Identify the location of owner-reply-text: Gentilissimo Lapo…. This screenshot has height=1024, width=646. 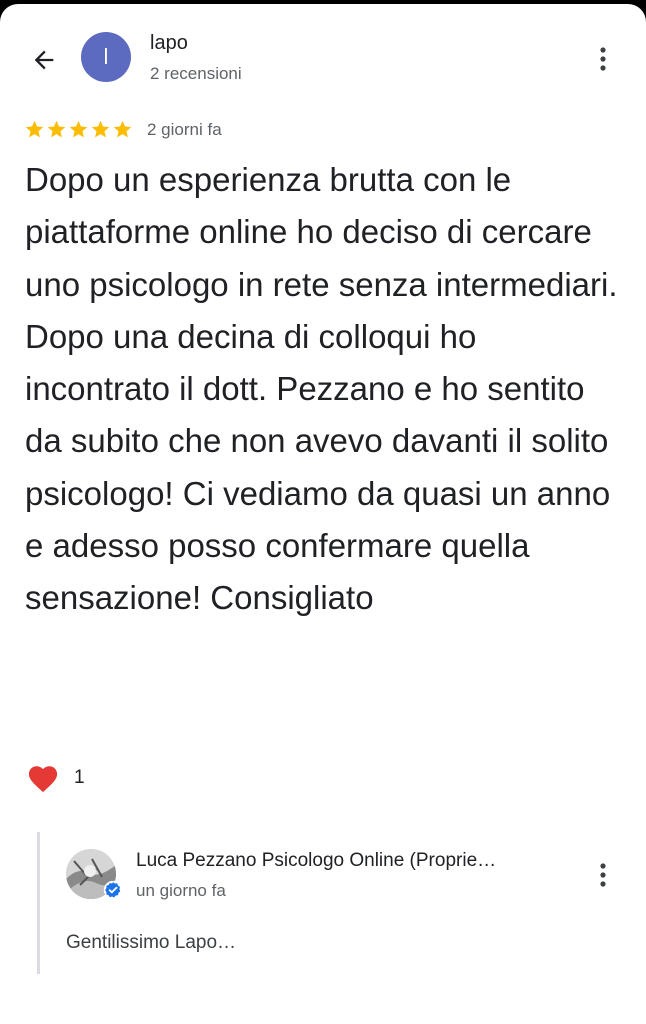
(151, 943).